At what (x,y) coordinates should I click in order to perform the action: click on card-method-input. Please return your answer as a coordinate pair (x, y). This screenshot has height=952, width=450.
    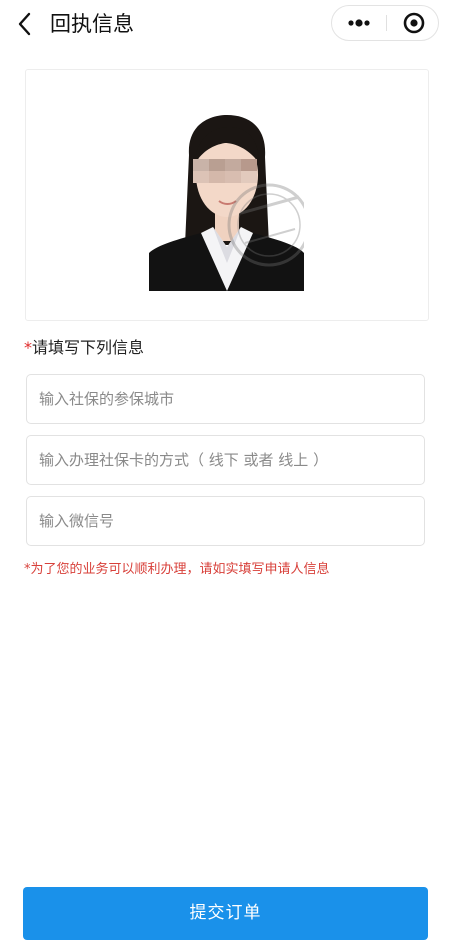
    Looking at the image, I should click on (225, 460).